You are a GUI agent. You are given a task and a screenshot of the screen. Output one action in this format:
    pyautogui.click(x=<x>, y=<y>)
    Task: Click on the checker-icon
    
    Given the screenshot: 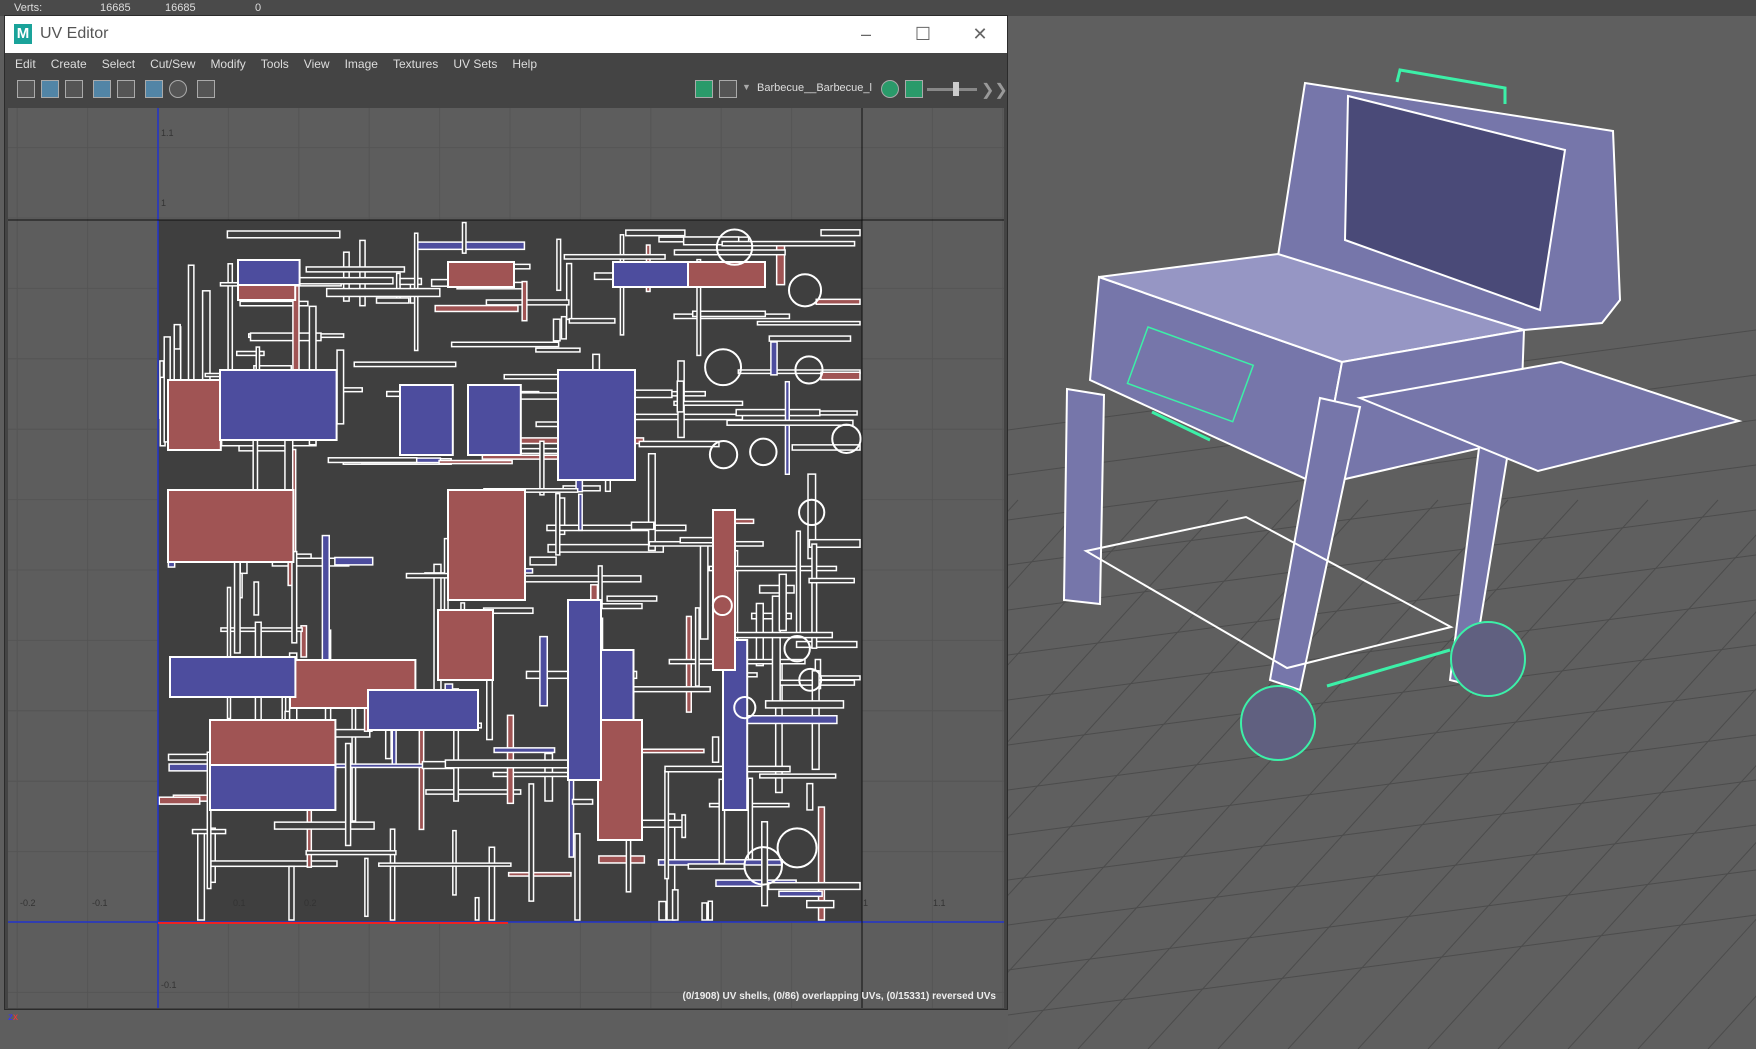 What is the action you would take?
    pyautogui.click(x=126, y=89)
    